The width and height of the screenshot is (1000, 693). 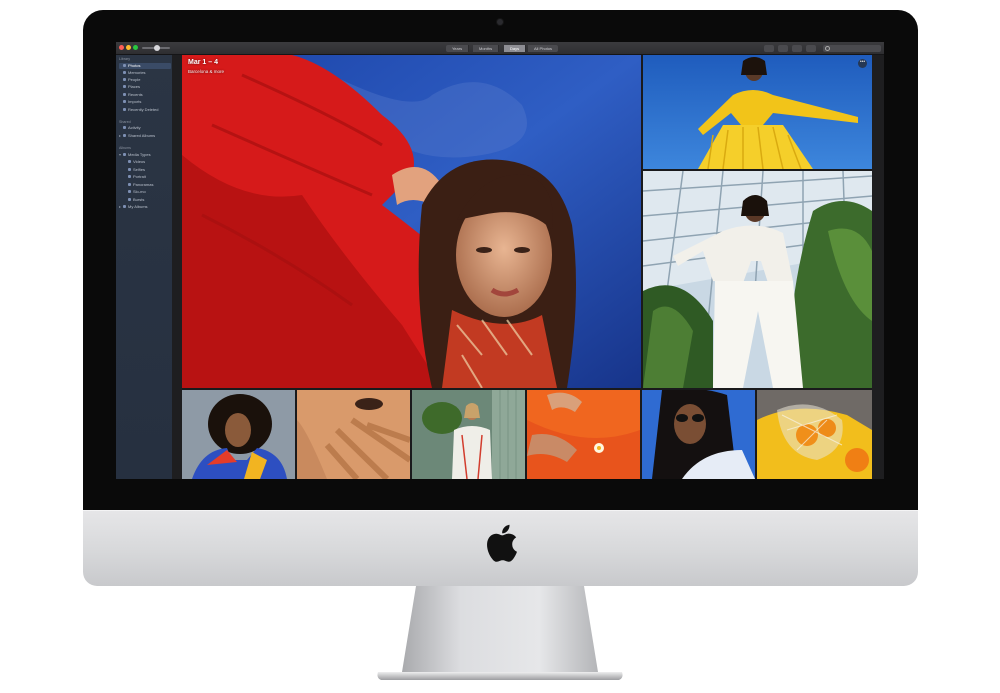 I want to click on photo-oranges-bag, so click(x=814, y=434).